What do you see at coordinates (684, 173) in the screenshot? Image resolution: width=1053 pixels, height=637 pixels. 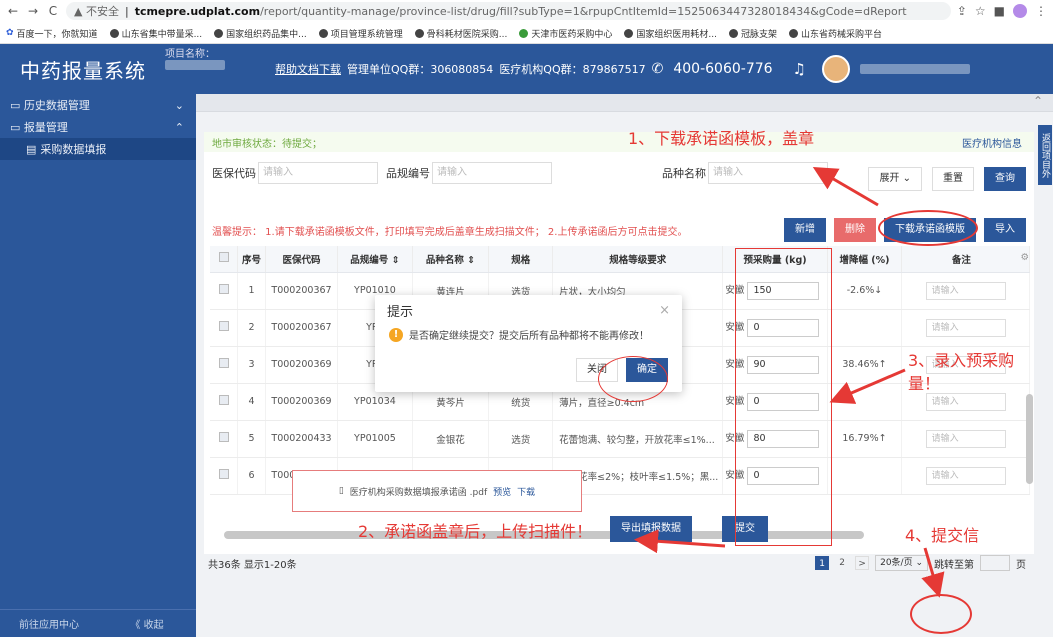 I see `field-label: 品种名称` at bounding box center [684, 173].